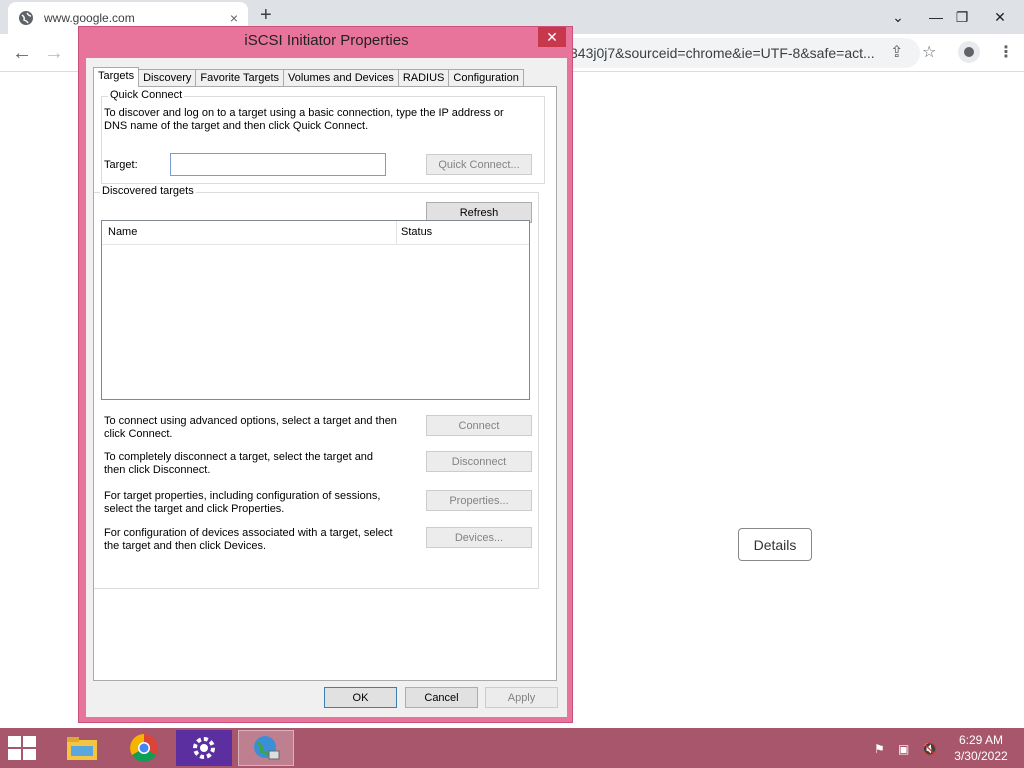 This screenshot has height=768, width=1024. What do you see at coordinates (552, 37) in the screenshot?
I see `dialog-close-button: ✕` at bounding box center [552, 37].